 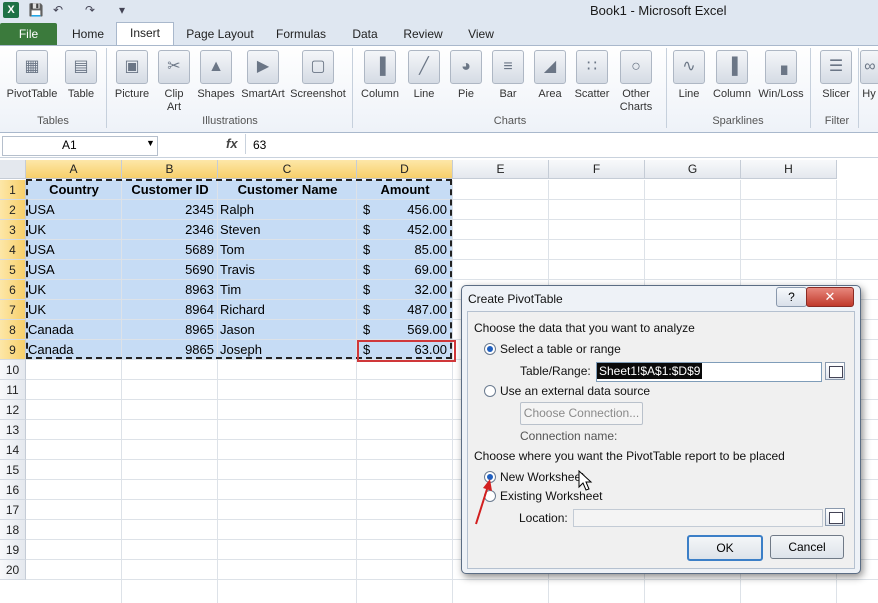 I want to click on column-header-f: F, so click(x=597, y=169).